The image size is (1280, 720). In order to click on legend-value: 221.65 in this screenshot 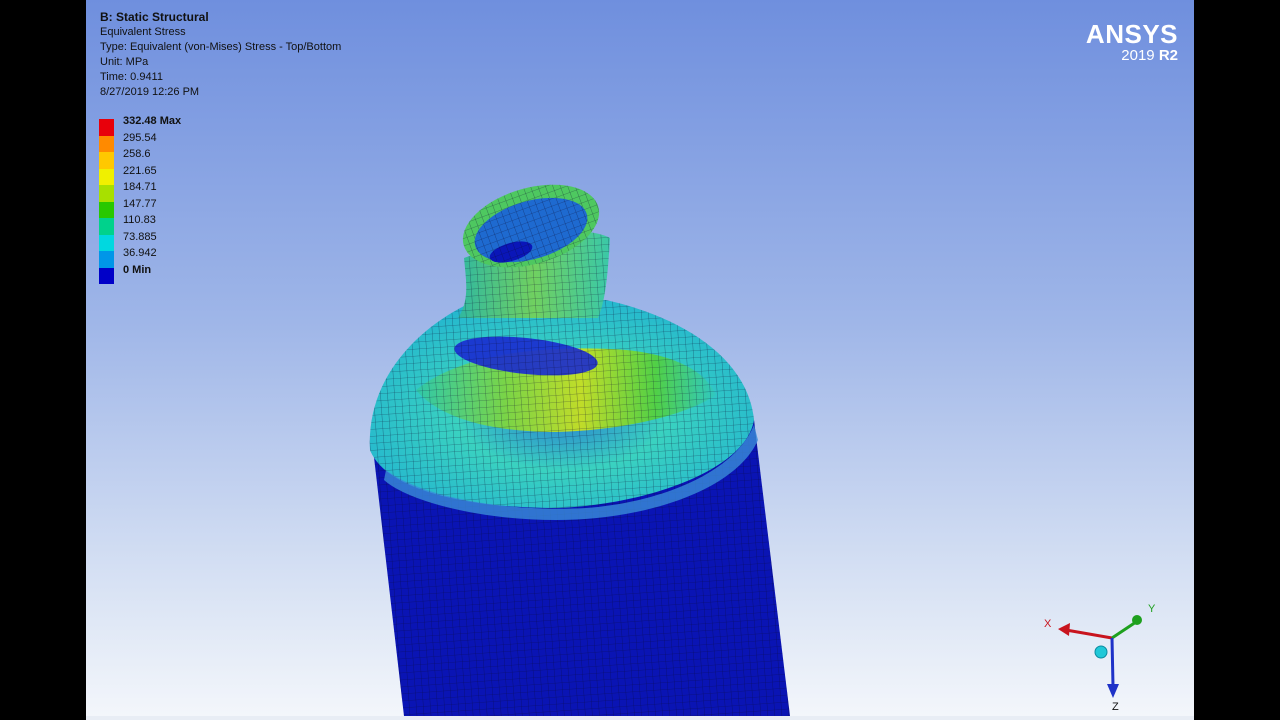, I will do `click(140, 171)`.